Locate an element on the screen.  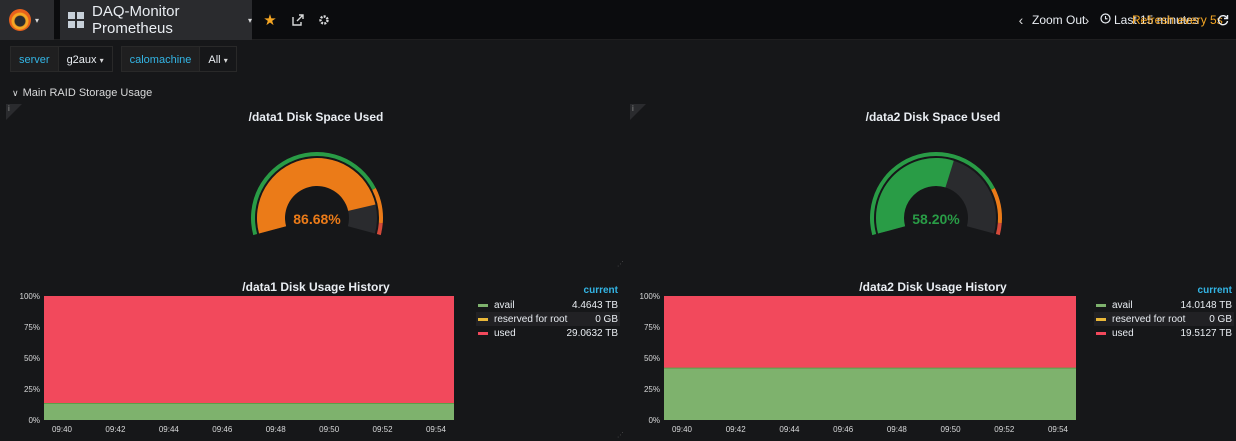
time-back-icon: ‹ is located at coordinates (1021, 20).